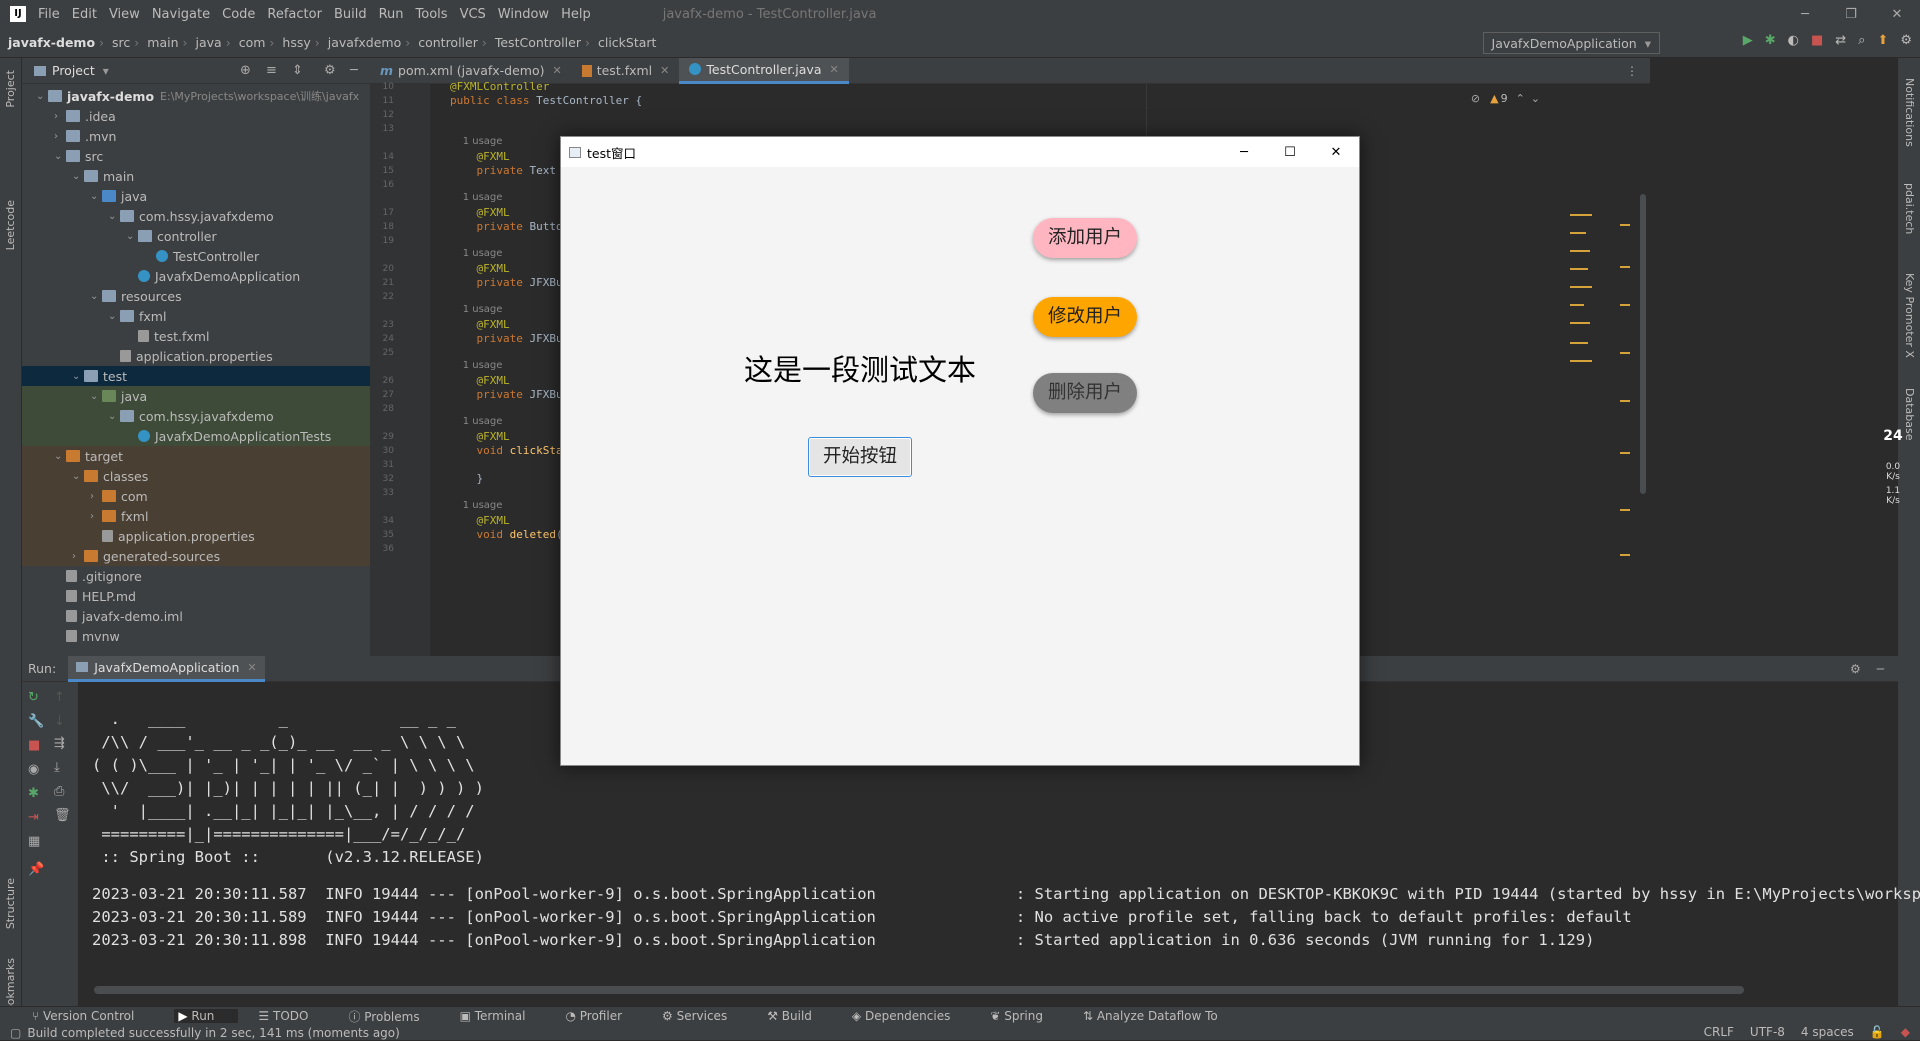  I want to click on tool-version-control: ⑂ Version Control, so click(93, 1016).